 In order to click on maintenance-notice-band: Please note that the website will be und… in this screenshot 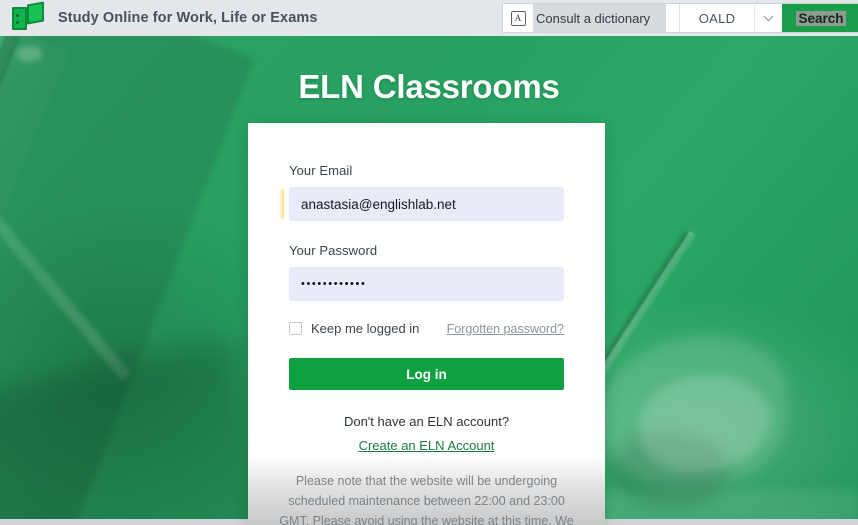, I will do `click(426, 491)`.